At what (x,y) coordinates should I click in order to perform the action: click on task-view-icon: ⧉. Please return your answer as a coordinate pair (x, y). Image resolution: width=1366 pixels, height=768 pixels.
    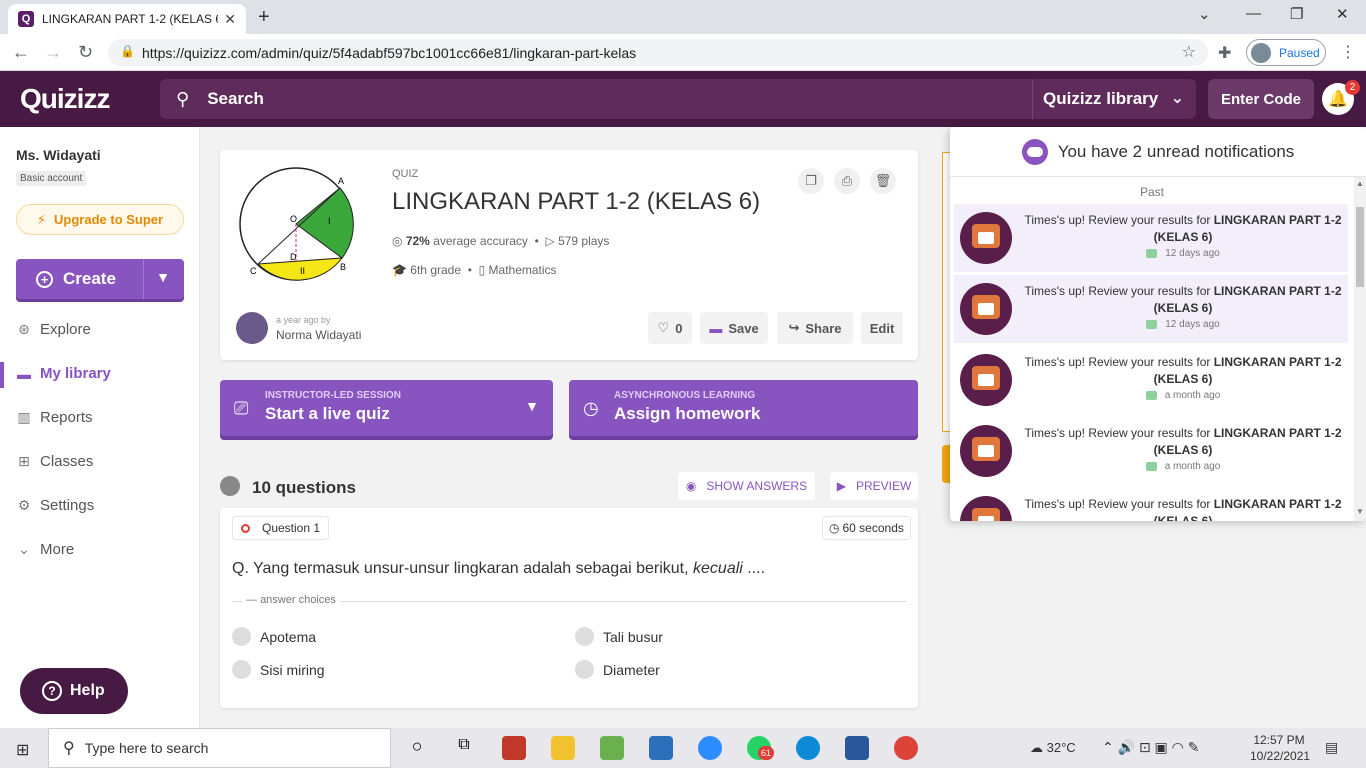
    Looking at the image, I should click on (464, 748).